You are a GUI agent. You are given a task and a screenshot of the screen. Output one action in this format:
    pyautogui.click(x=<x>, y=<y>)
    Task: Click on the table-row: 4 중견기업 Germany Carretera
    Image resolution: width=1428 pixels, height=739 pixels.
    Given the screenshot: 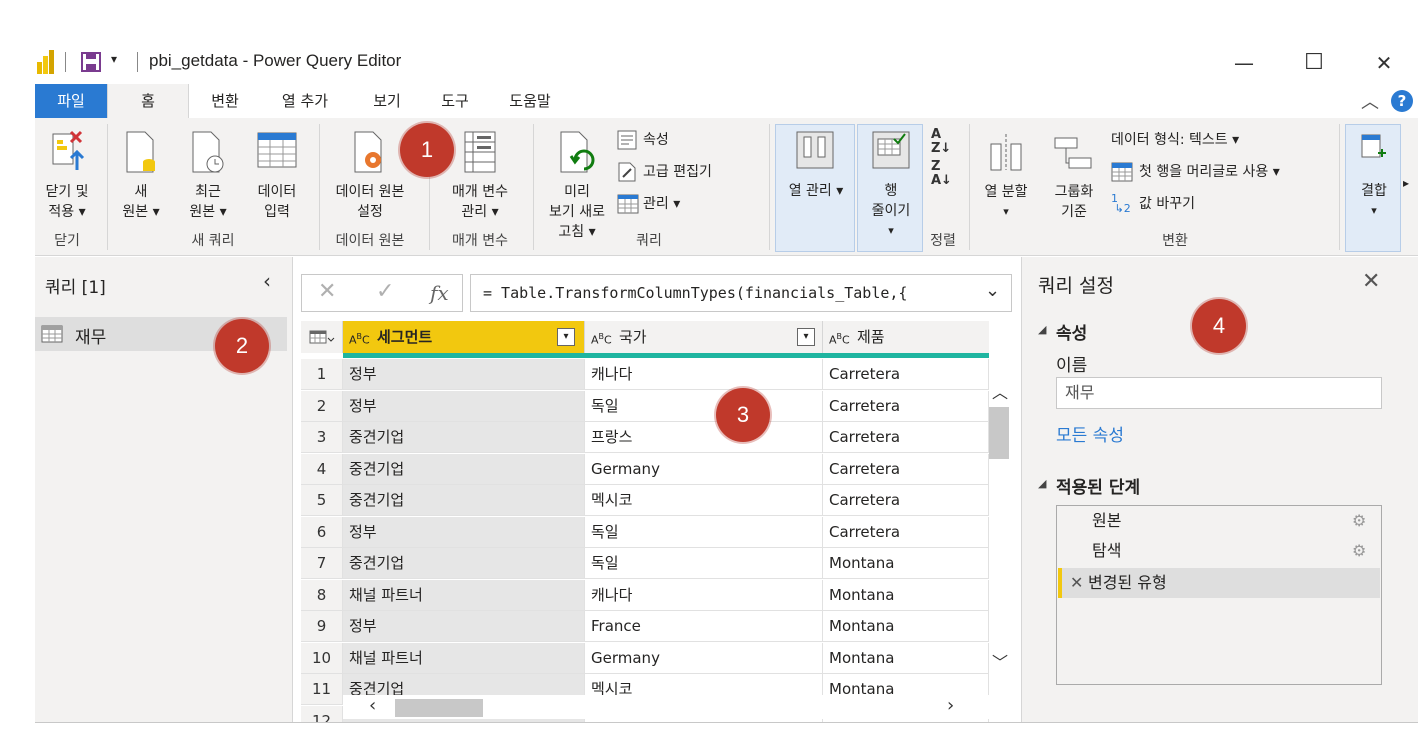 What is the action you would take?
    pyautogui.click(x=645, y=469)
    